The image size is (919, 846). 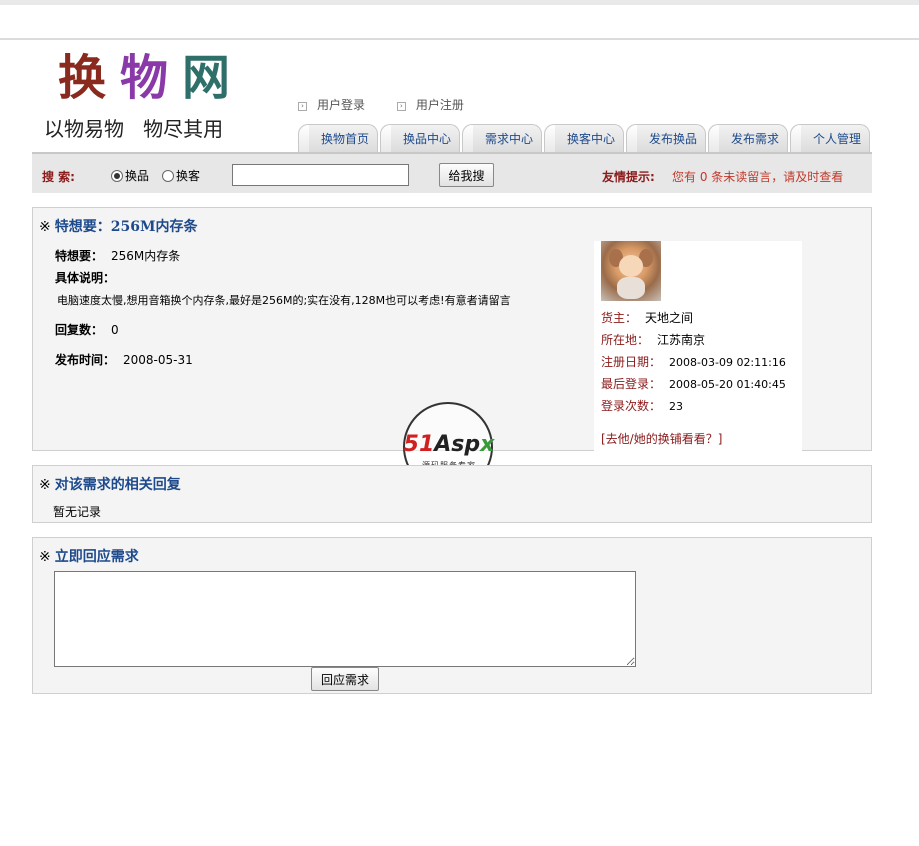 What do you see at coordinates (631, 288) in the screenshot?
I see `avatar-body` at bounding box center [631, 288].